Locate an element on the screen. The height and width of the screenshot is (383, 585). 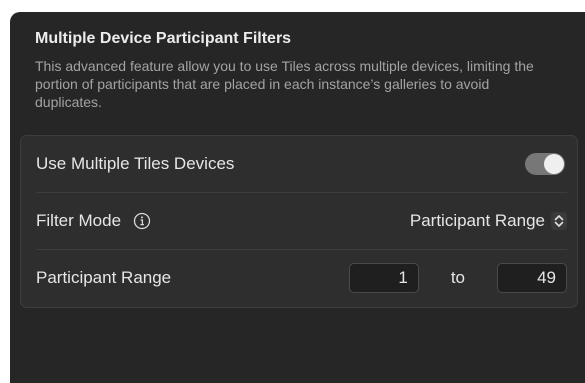
filter-mode-popup: Participant Range is located at coordinates (488, 221).